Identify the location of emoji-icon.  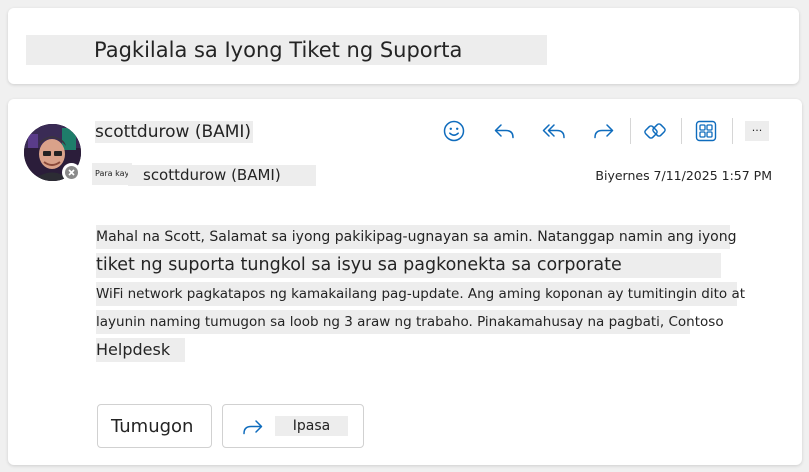
(454, 131).